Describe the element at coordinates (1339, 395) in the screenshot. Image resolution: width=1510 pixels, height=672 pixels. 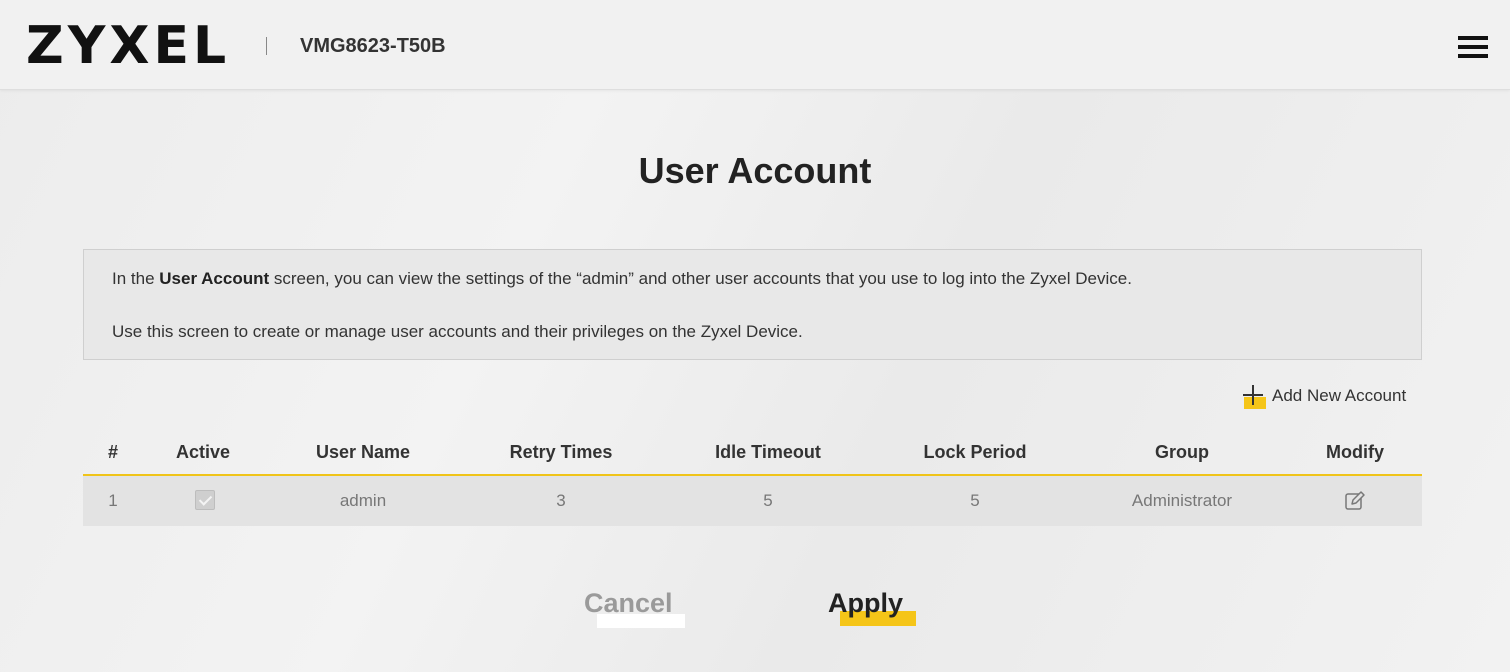
I see `add-new-account-label: Add New Account` at that location.